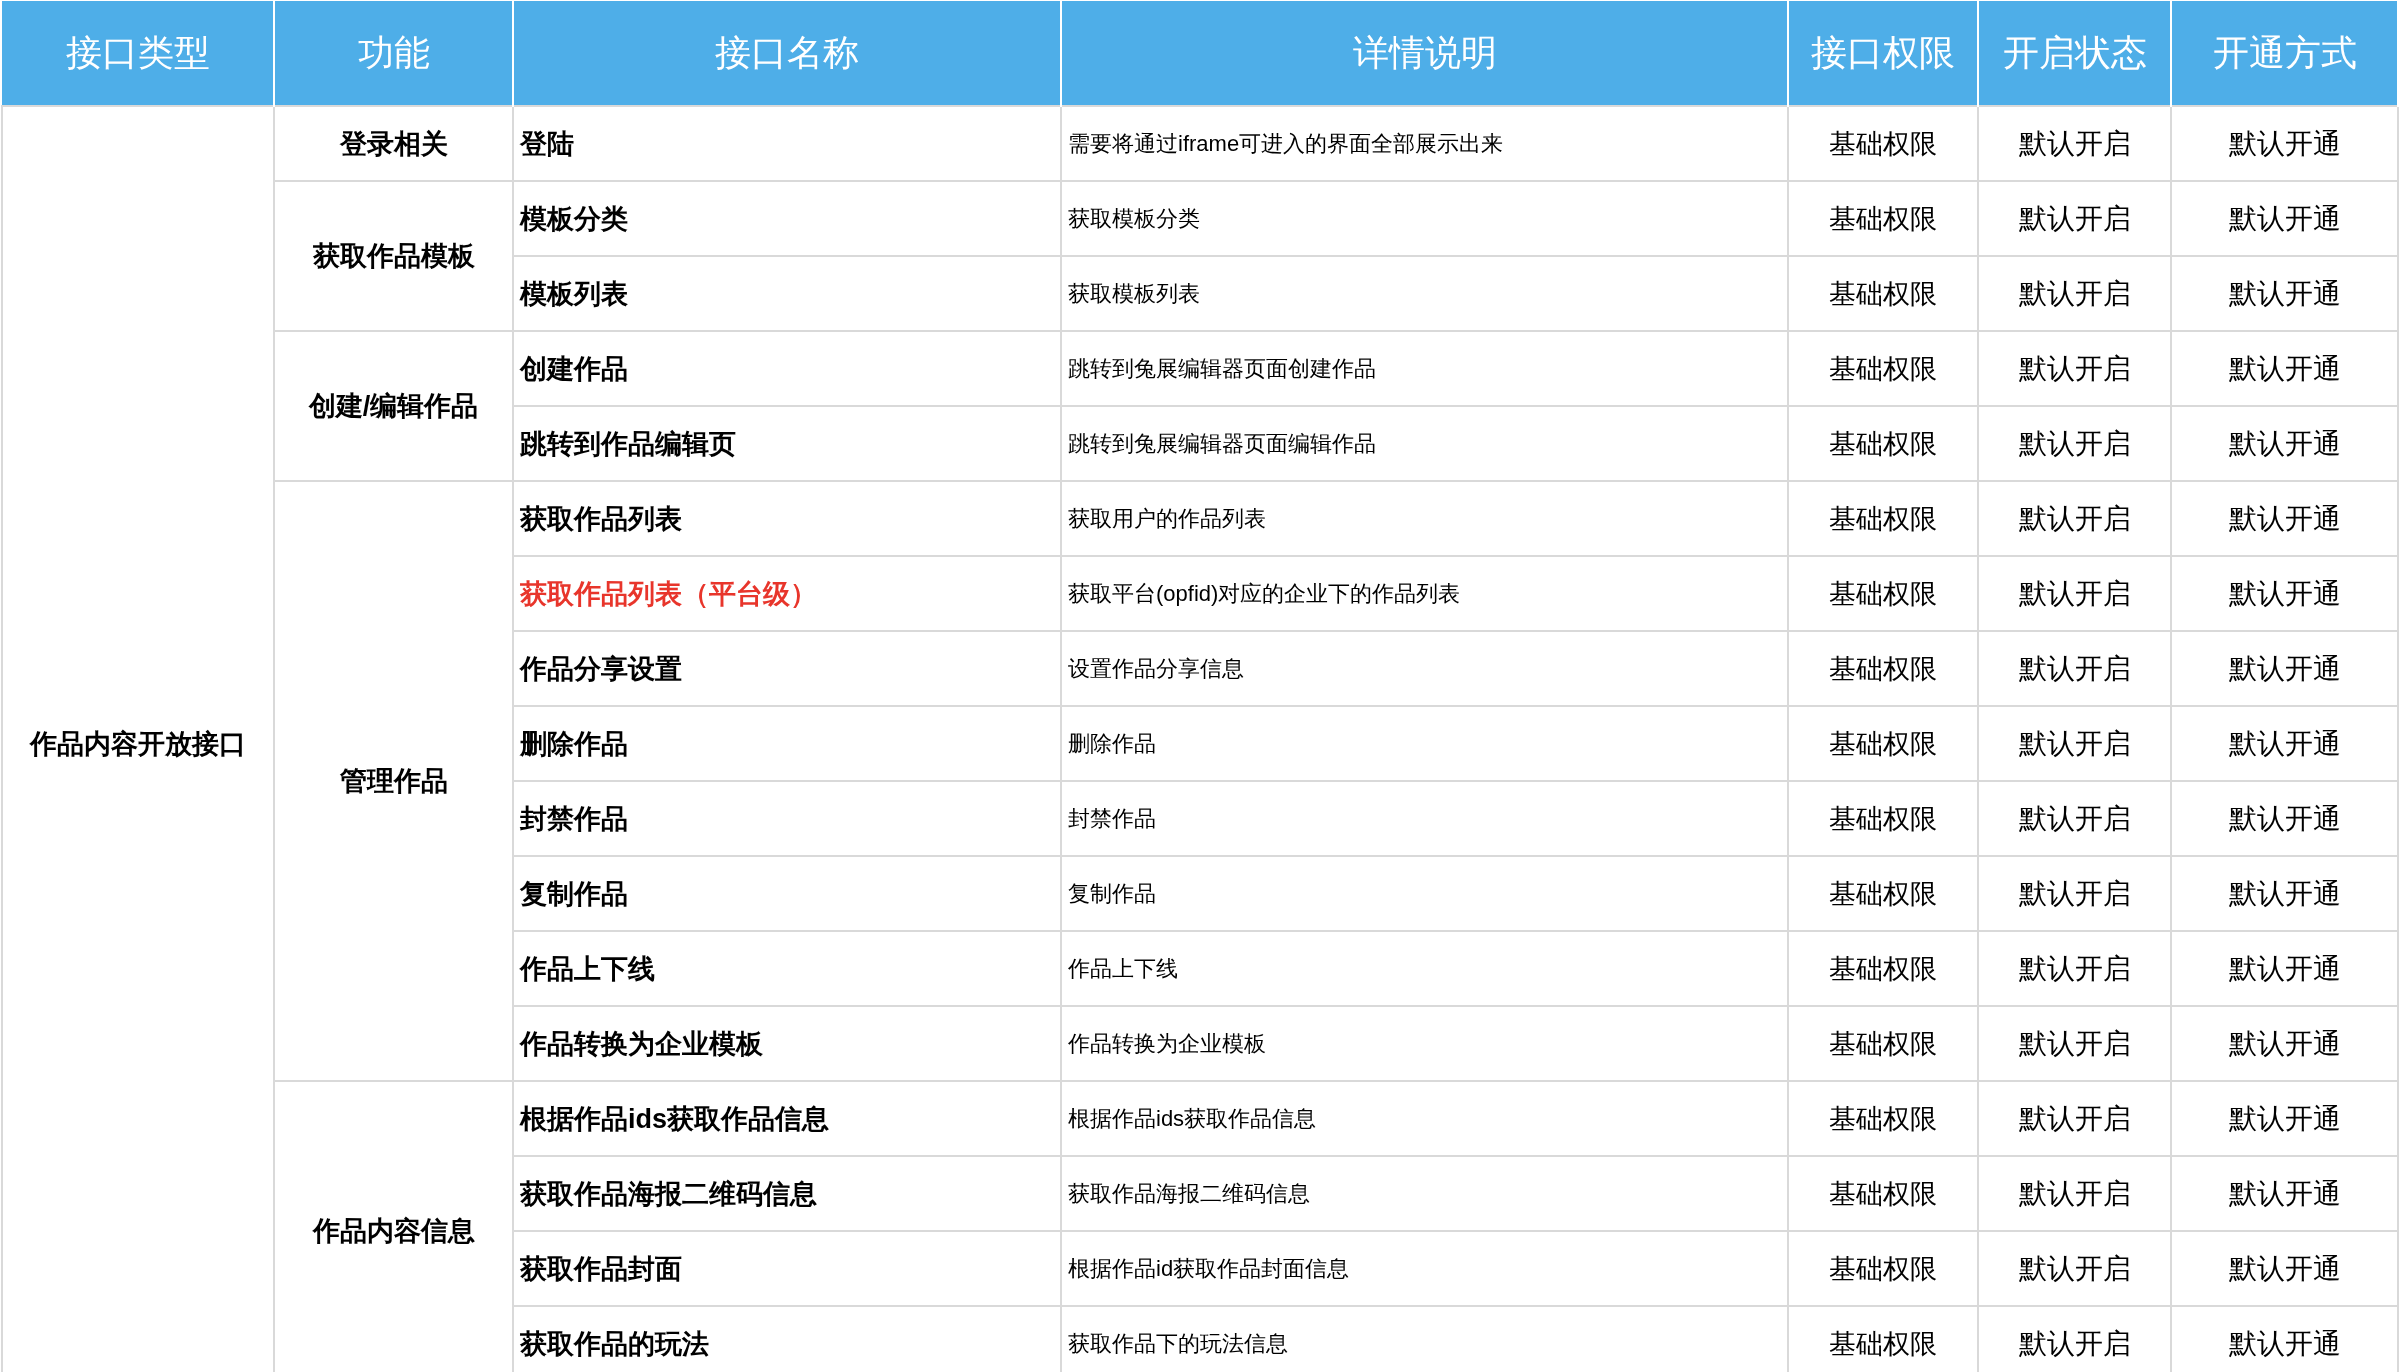 The image size is (2400, 1372). What do you see at coordinates (787, 293) in the screenshot?
I see `table-cell: 模板列表` at bounding box center [787, 293].